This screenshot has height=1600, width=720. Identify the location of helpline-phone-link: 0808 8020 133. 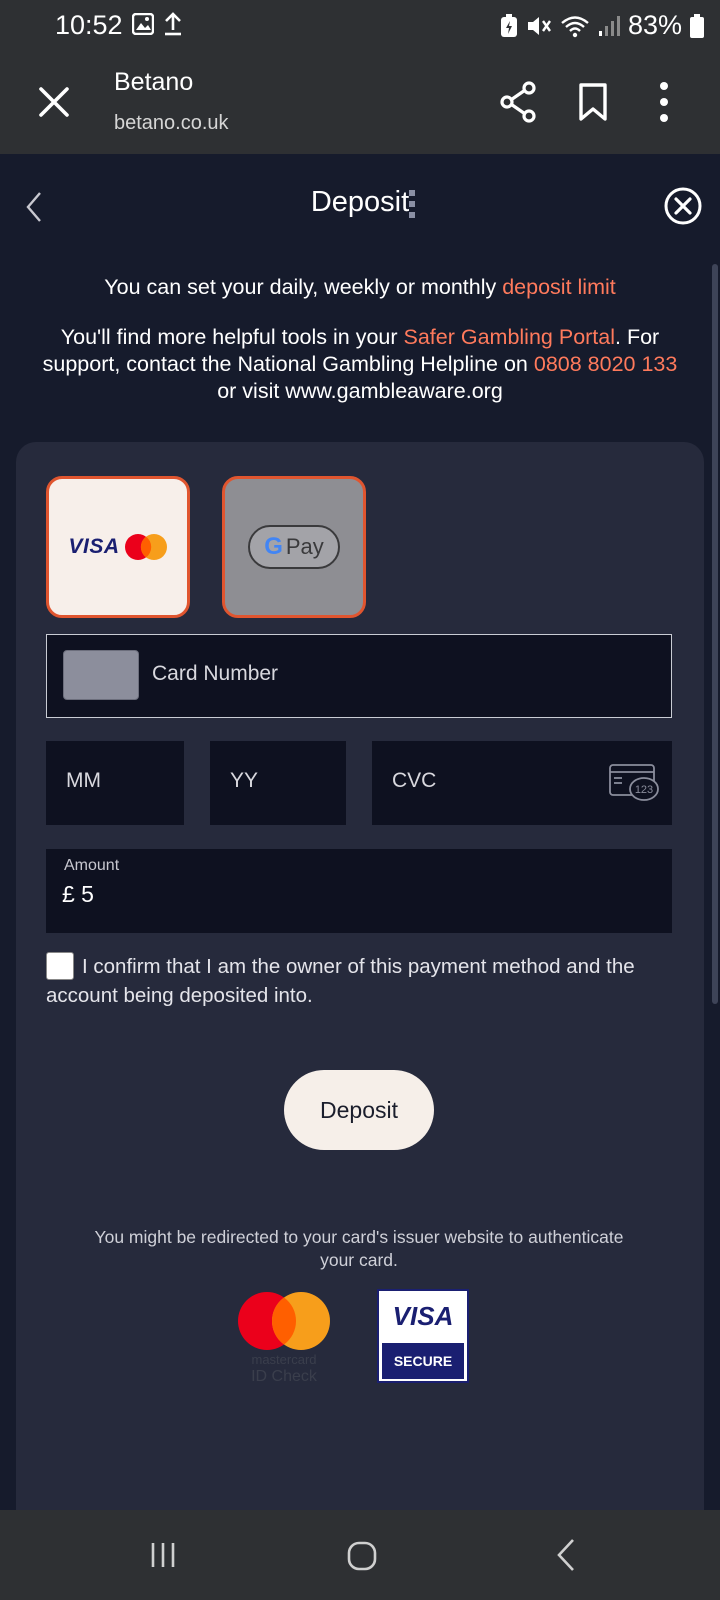
(605, 364).